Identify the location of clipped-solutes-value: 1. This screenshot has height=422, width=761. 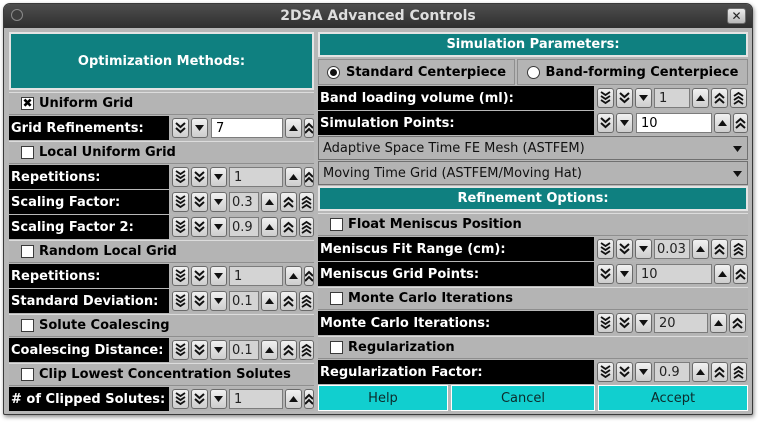
(256, 399).